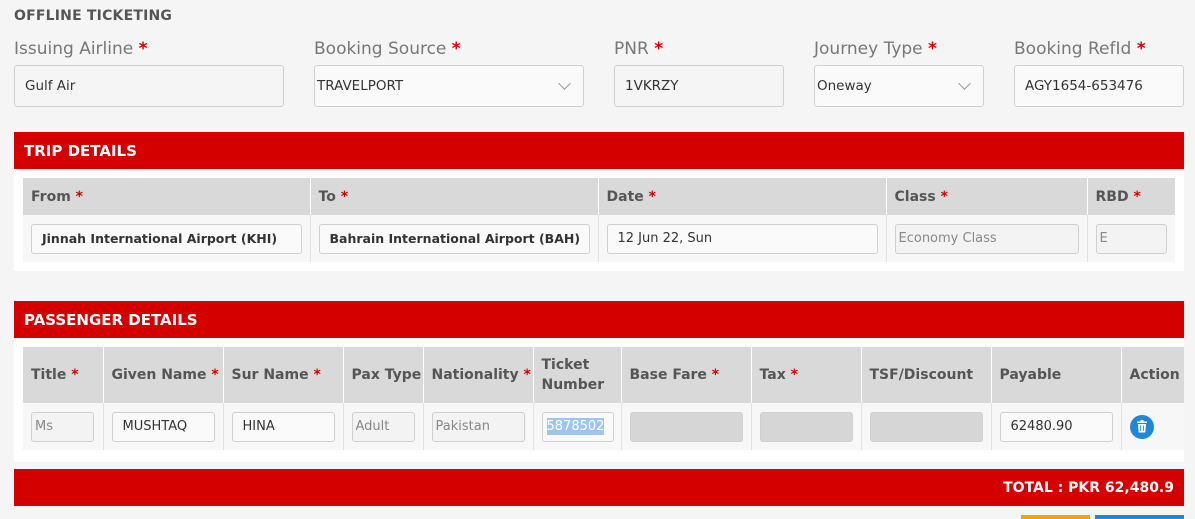  I want to click on total-bar: TOTAL : PKR 62,480.9, so click(599, 487).